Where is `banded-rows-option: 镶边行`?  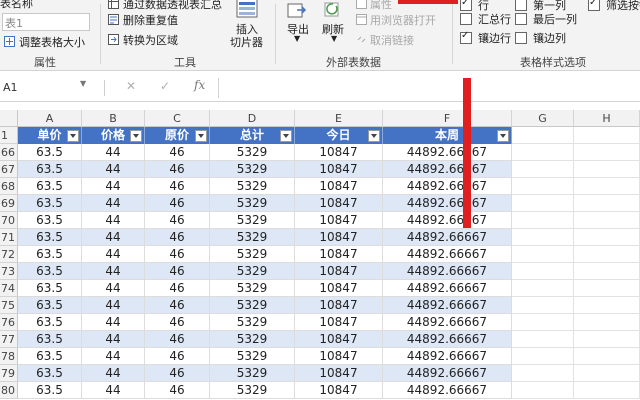
banded-rows-option: 镶边行 is located at coordinates (490, 37).